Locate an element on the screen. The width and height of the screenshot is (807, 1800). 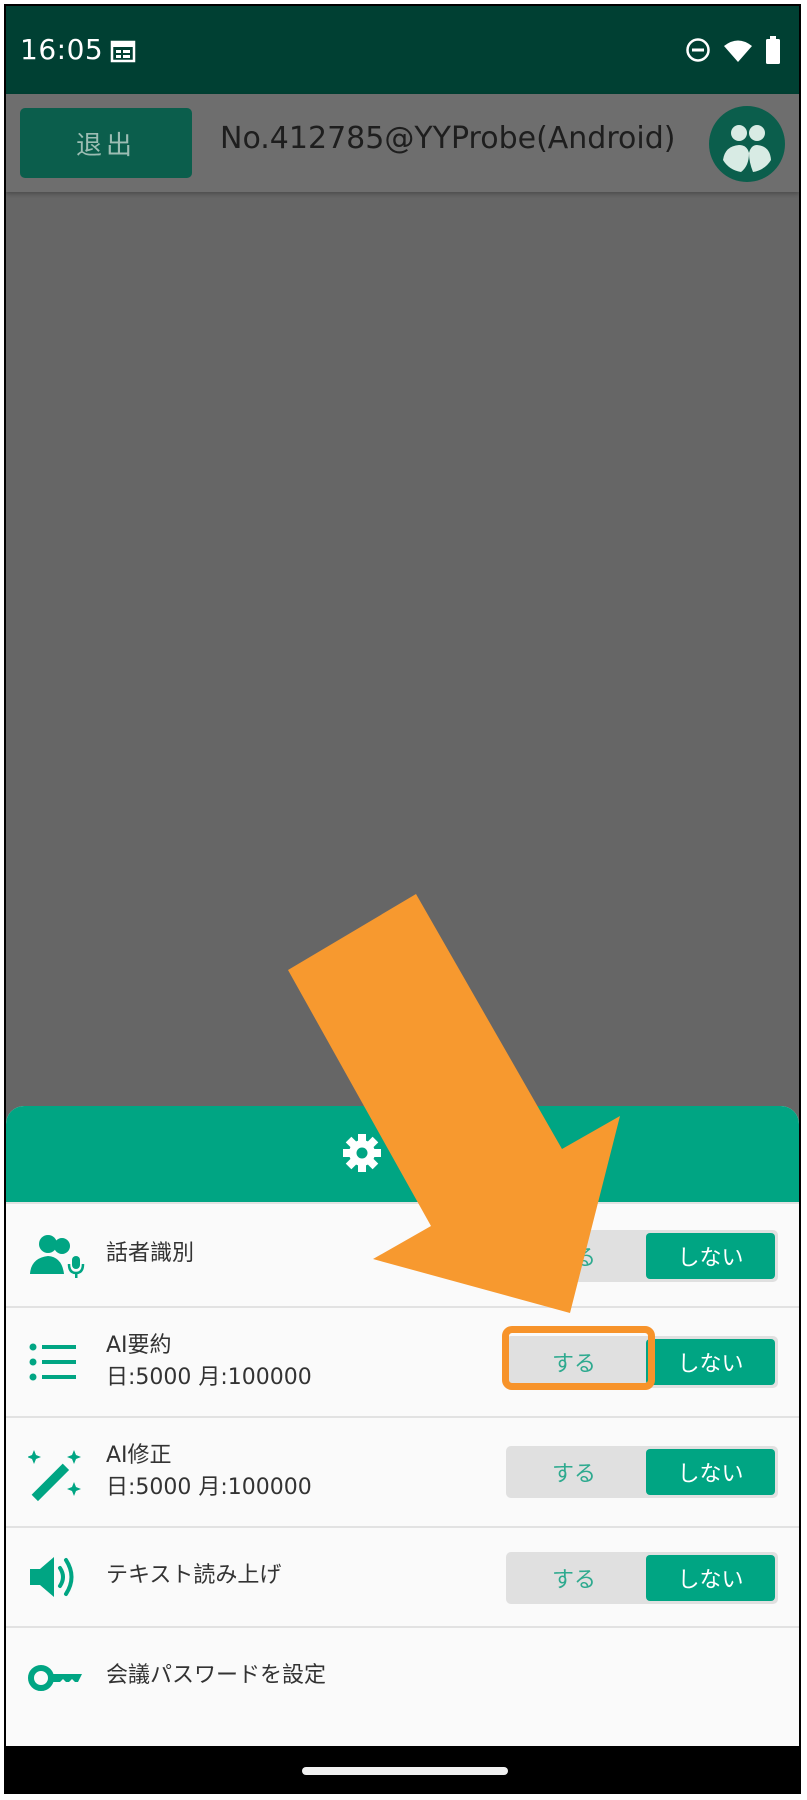
status-icons is located at coordinates (733, 53).